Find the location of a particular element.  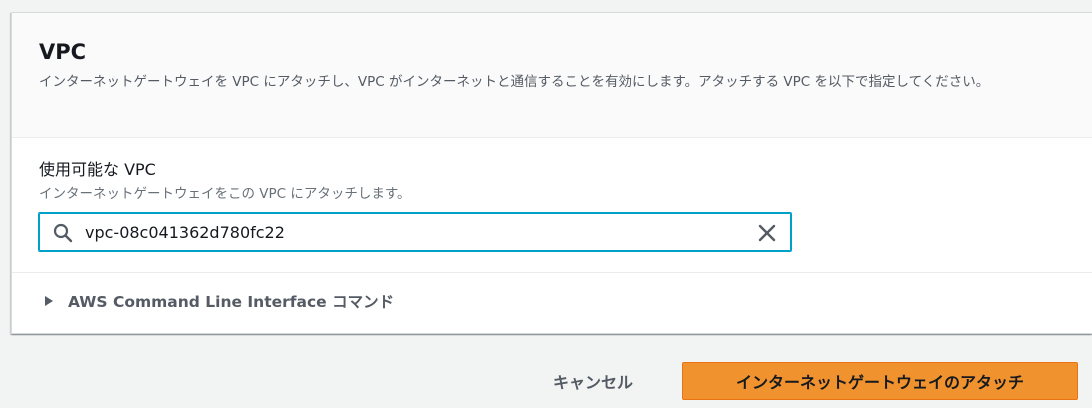

cancel-button: キャンセル is located at coordinates (593, 381).